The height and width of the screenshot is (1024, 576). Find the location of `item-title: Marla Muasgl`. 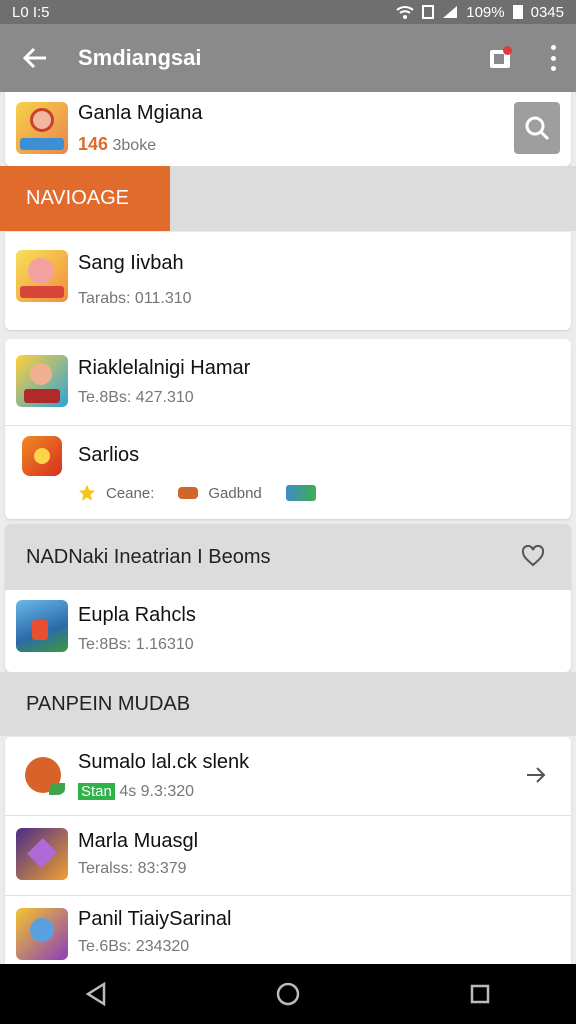

item-title: Marla Muasgl is located at coordinates (138, 841).